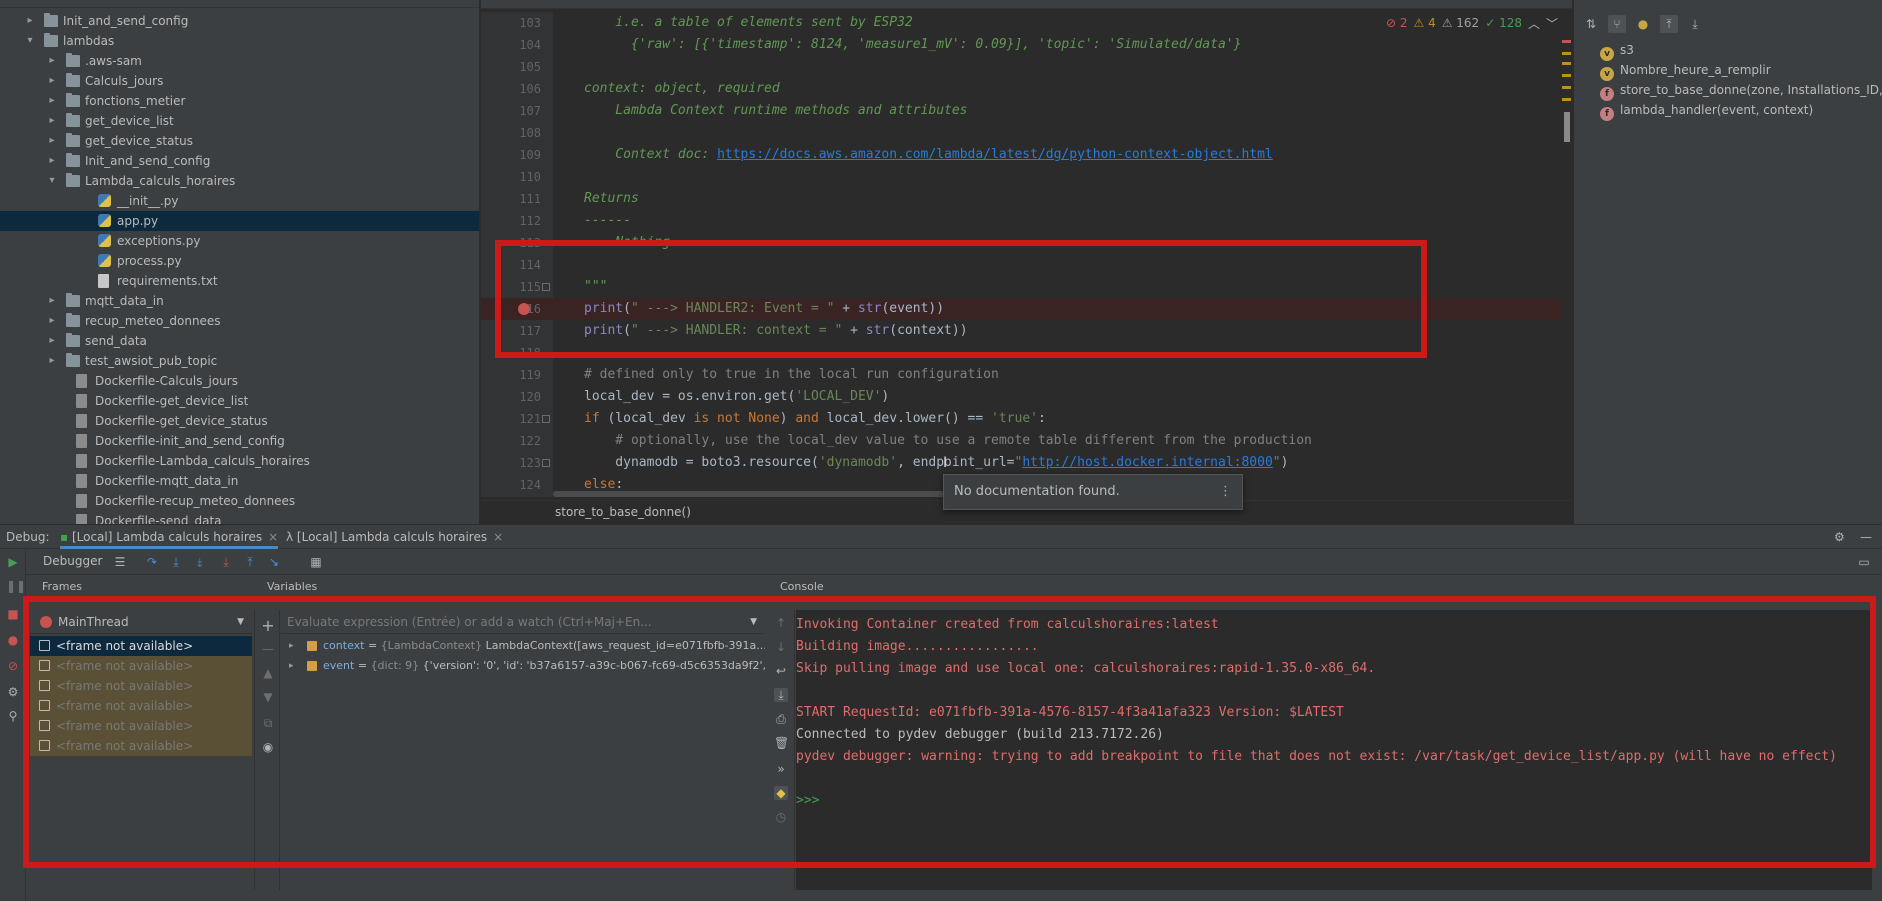 The height and width of the screenshot is (901, 1882). Describe the element at coordinates (1021, 353) in the screenshot. I see `code-line: 118` at that location.